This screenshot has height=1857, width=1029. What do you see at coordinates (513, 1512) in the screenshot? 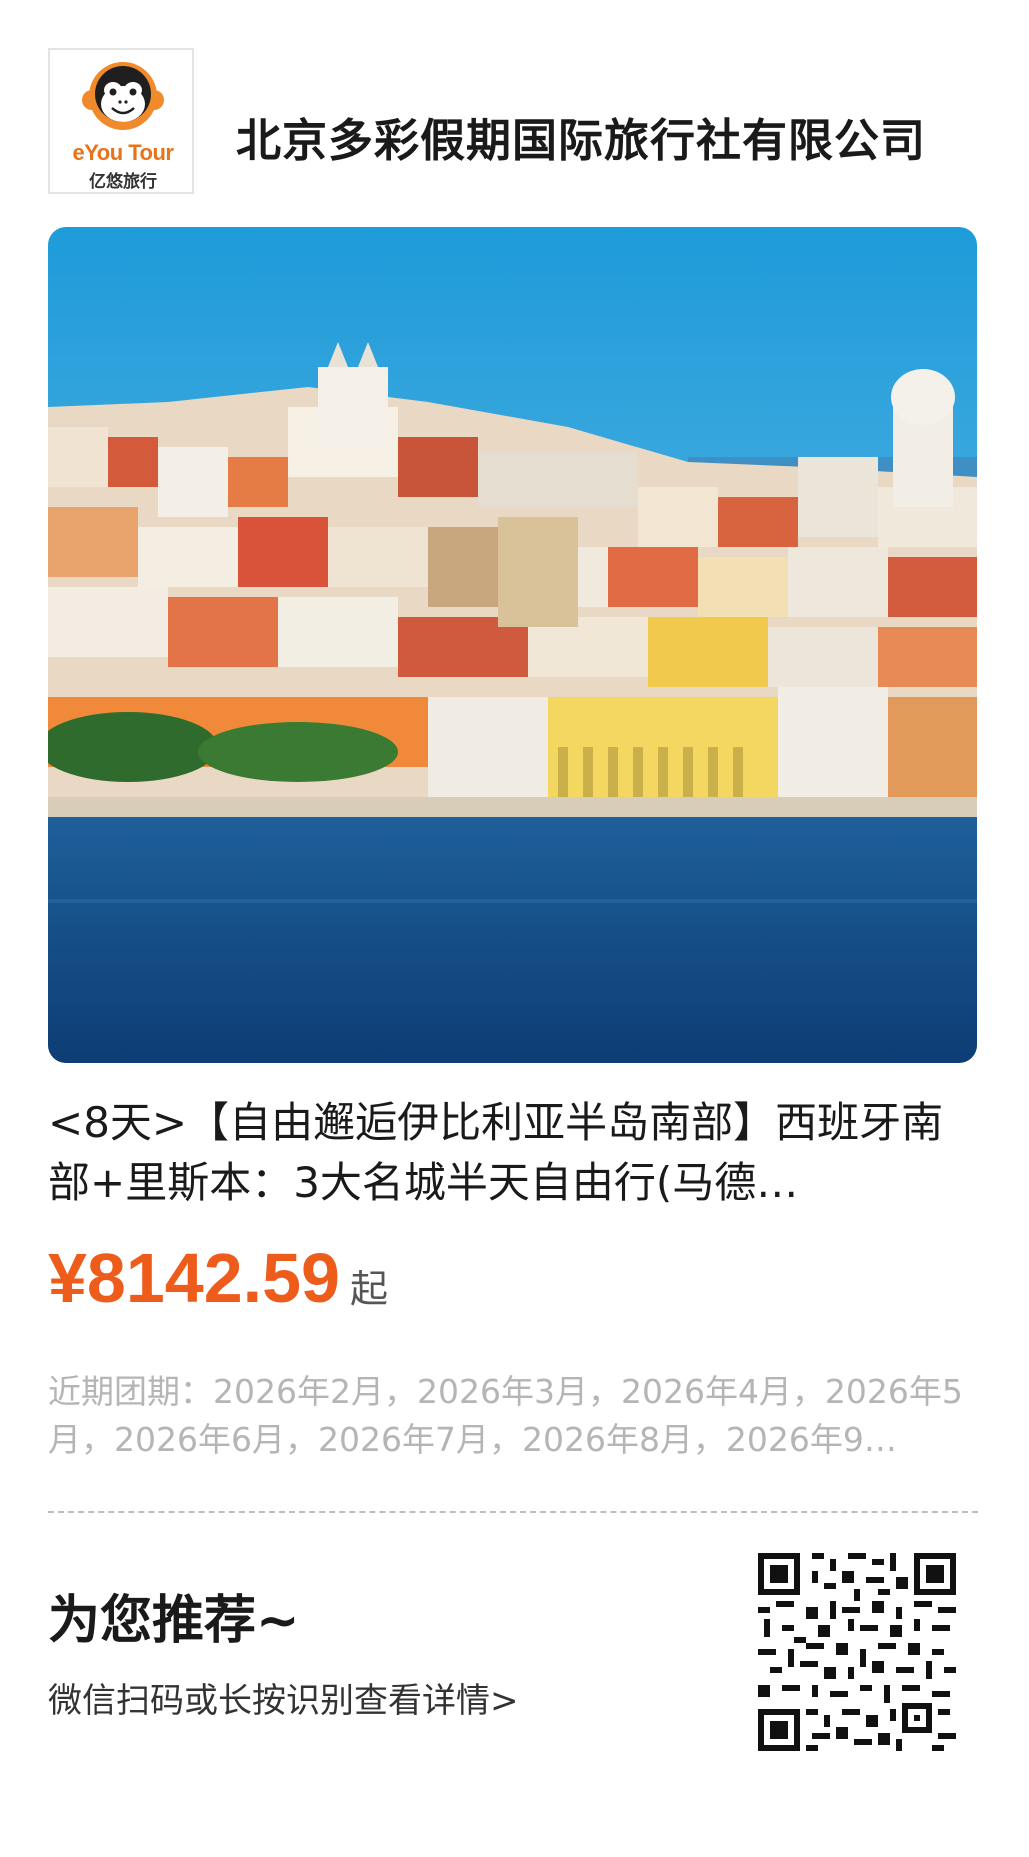
I see `dashed-divider` at bounding box center [513, 1512].